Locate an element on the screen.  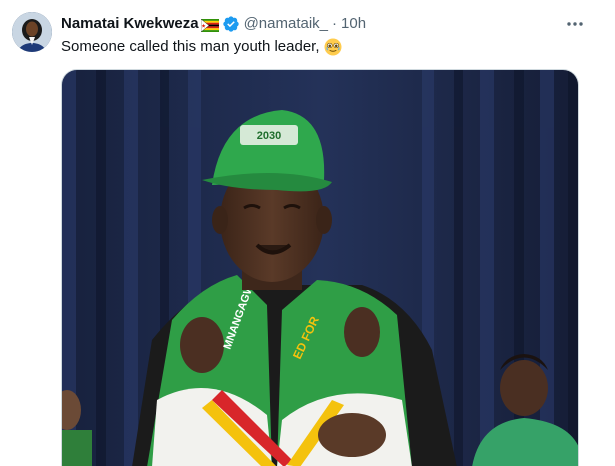
more-options-button is located at coordinates (575, 24).